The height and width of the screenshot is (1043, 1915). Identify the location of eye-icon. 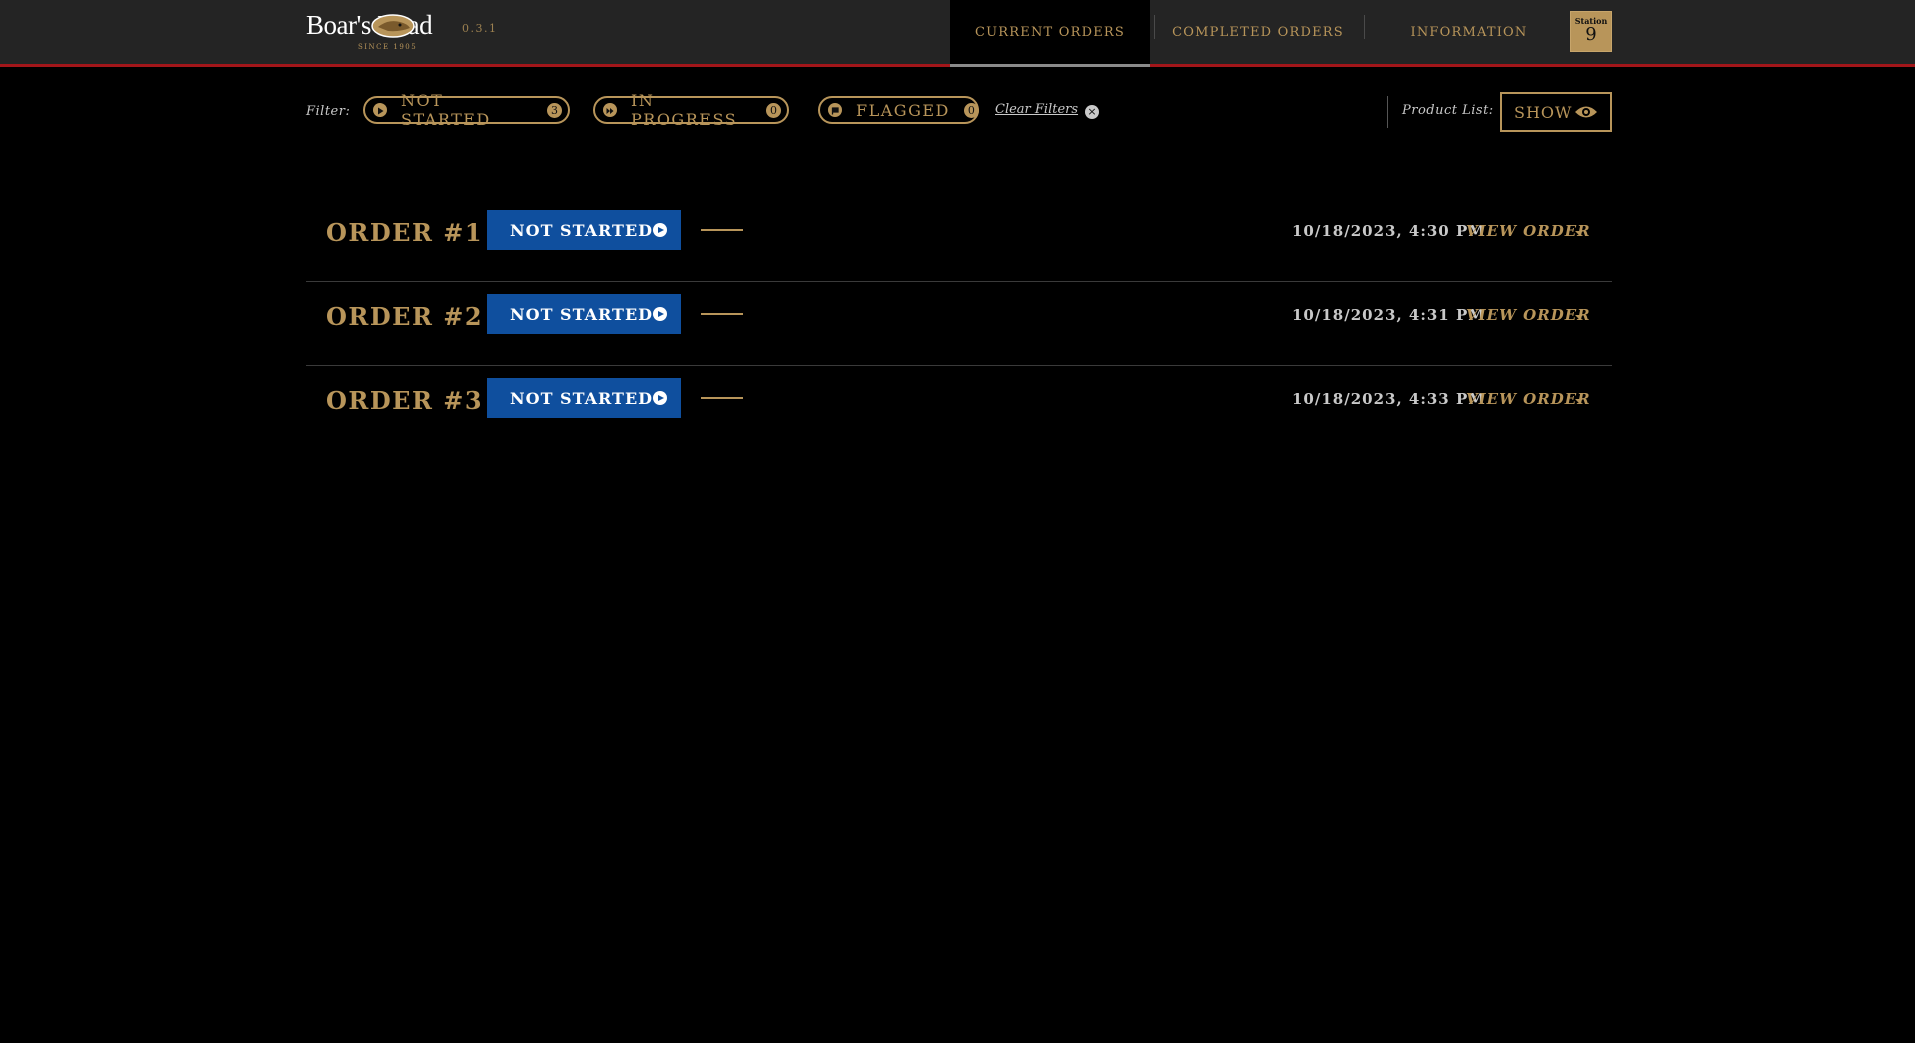
(1586, 112).